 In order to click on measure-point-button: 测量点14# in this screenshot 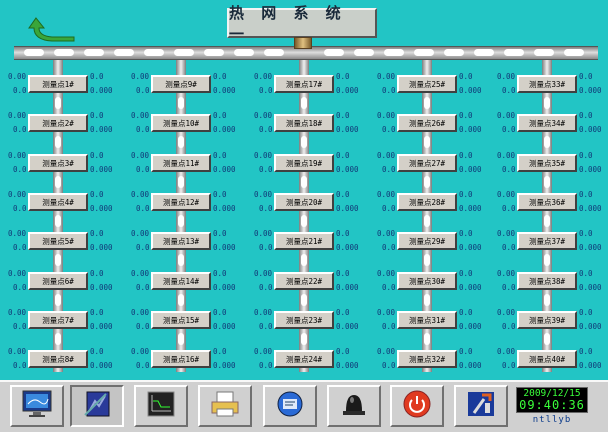, I will do `click(181, 281)`.